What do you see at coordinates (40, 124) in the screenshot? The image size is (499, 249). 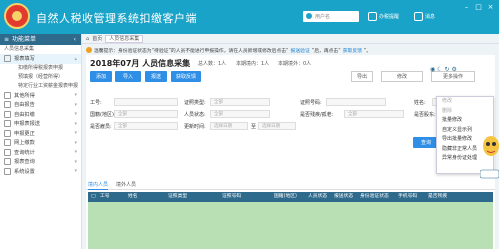 I see `sidebar-item-submit: 申报表报送 ▾` at bounding box center [40, 124].